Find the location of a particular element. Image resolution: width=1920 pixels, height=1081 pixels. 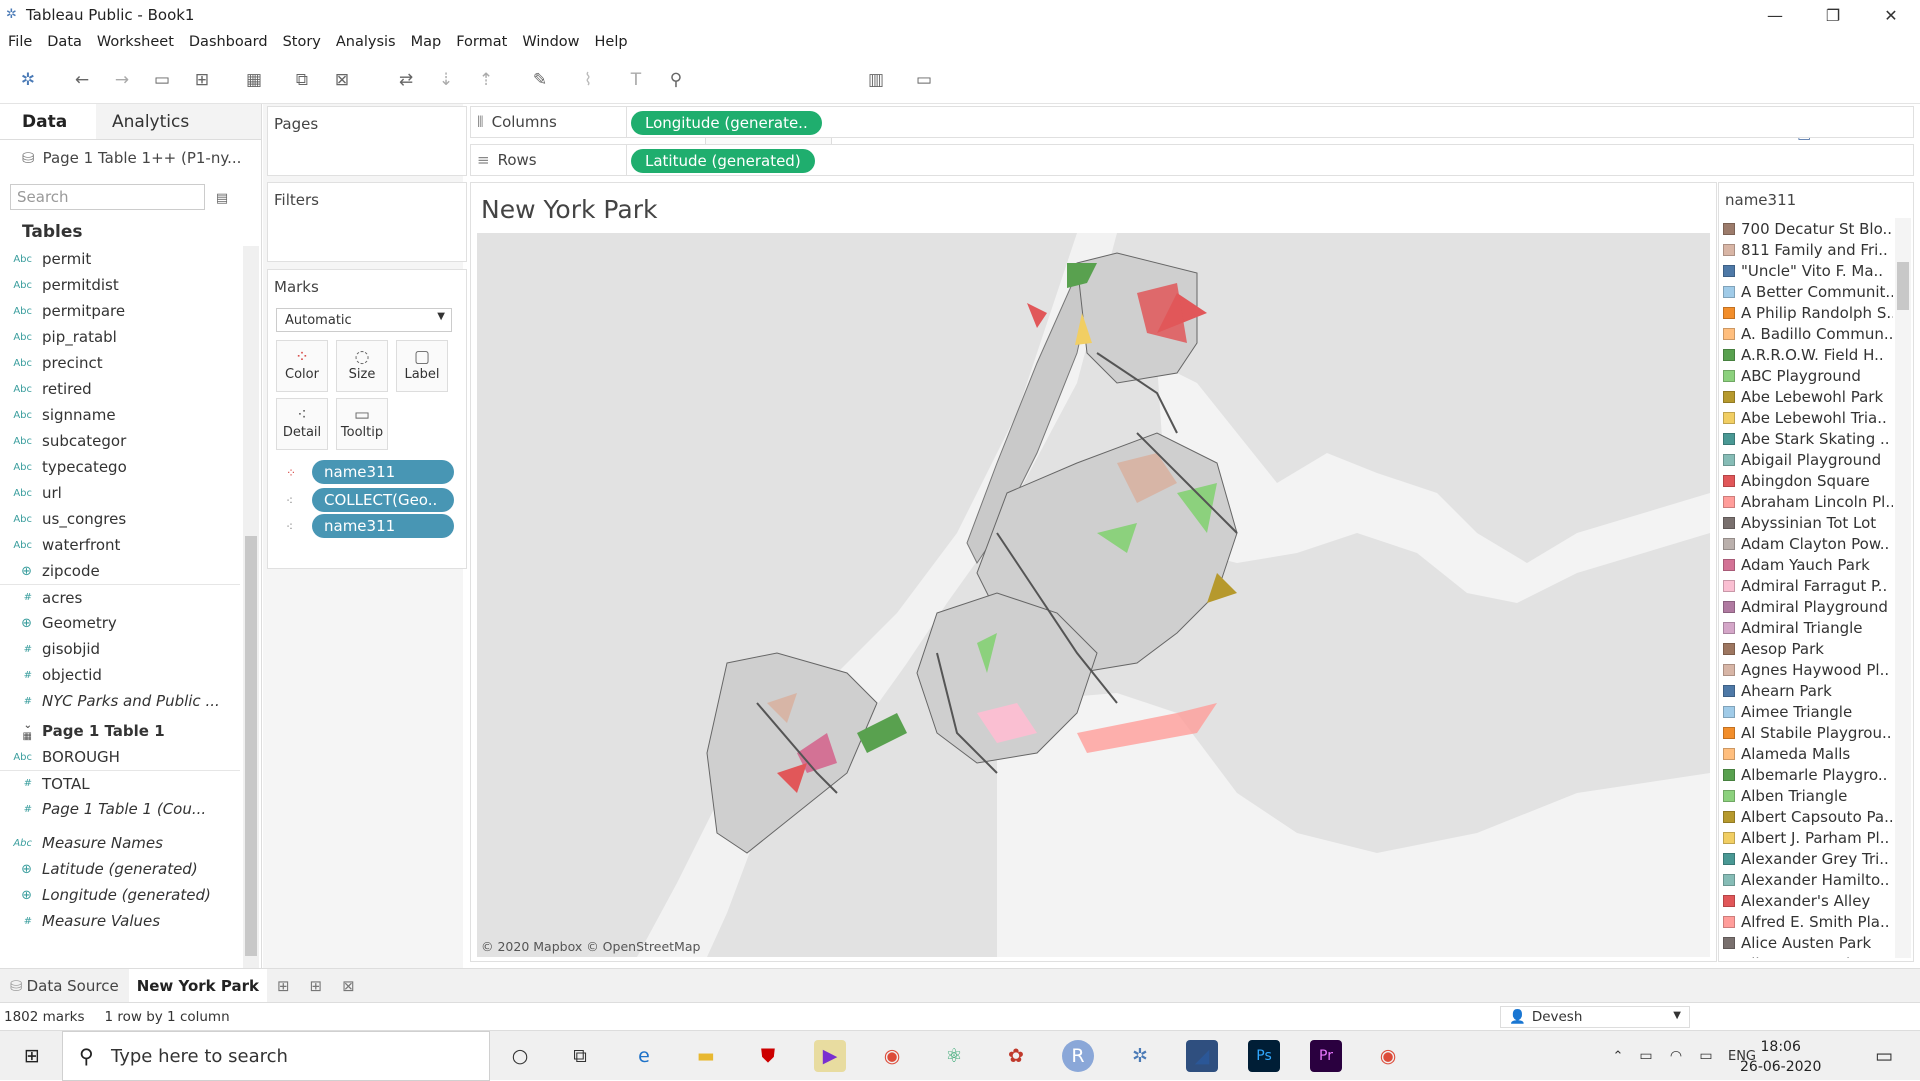

chrome-icon: ◉ is located at coordinates (892, 1056).